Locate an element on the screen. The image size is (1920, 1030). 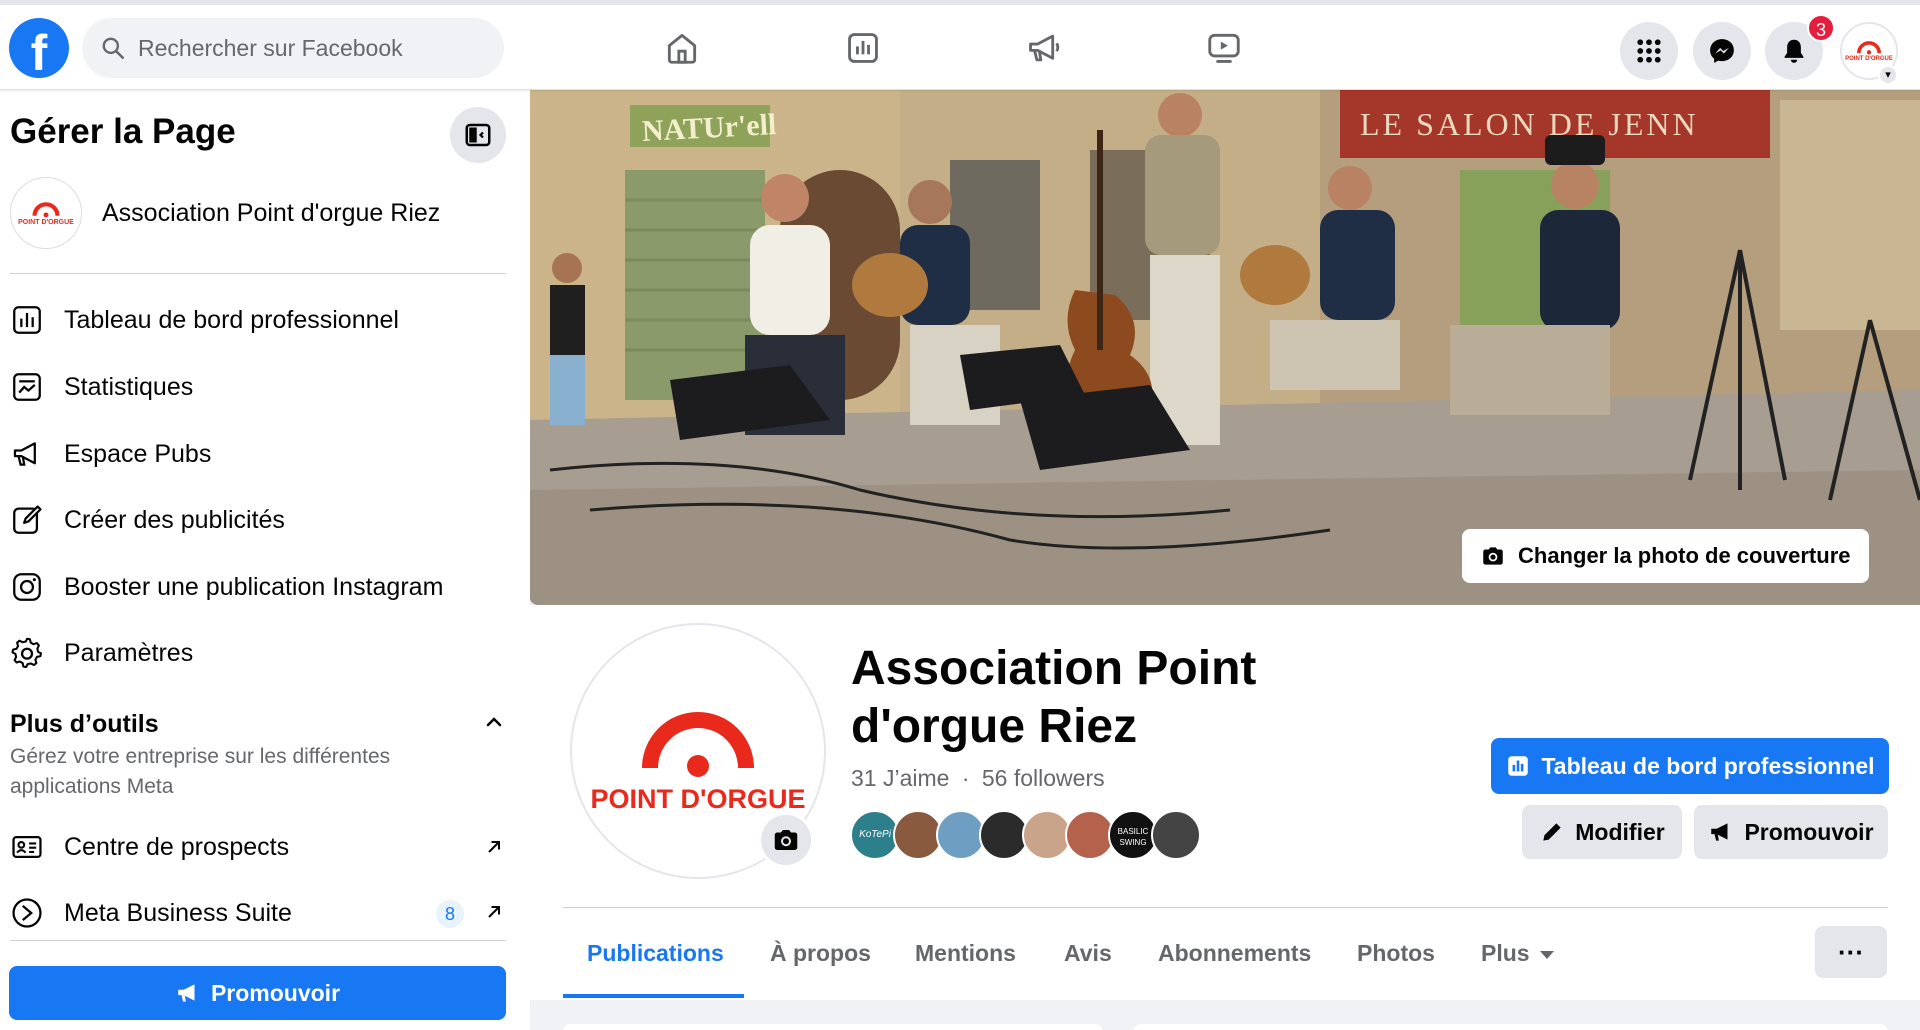
sidebar-item-label: Tableau de bord professionnel is located at coordinates (231, 319).